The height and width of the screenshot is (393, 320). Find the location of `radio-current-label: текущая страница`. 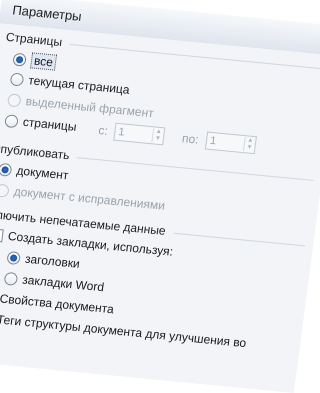

radio-current-label: текущая страница is located at coordinates (79, 85).